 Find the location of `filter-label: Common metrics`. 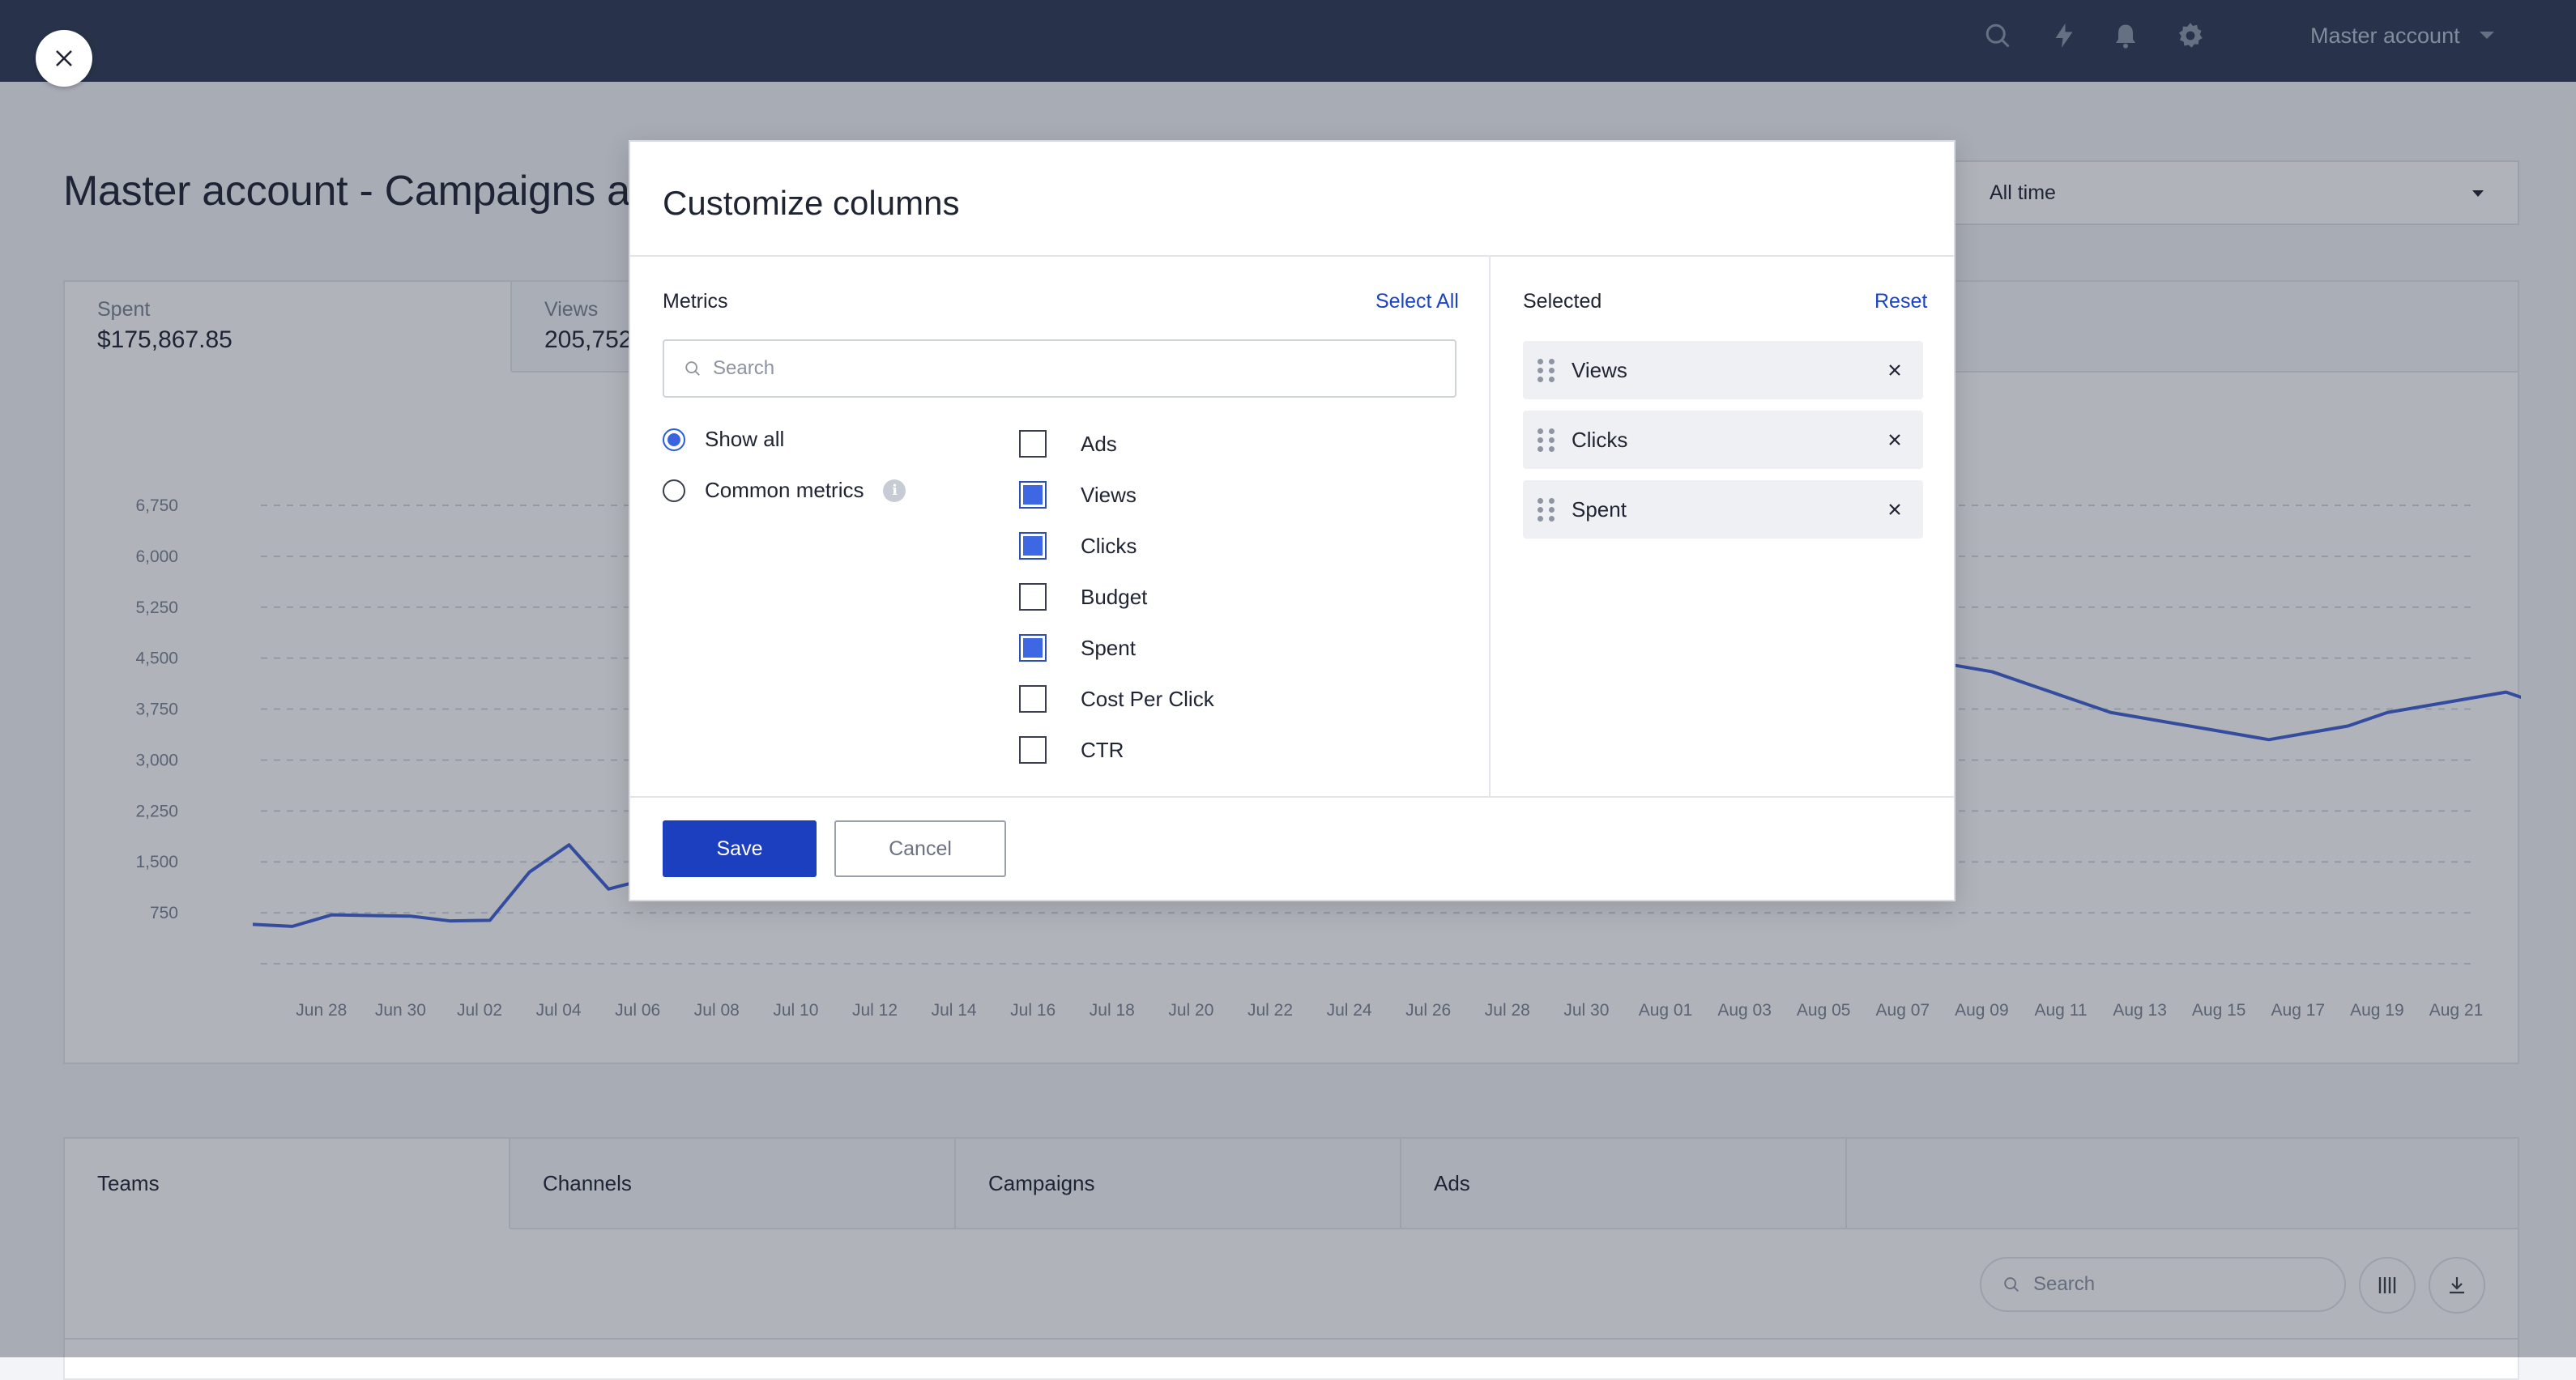

filter-label: Common metrics is located at coordinates (784, 490).